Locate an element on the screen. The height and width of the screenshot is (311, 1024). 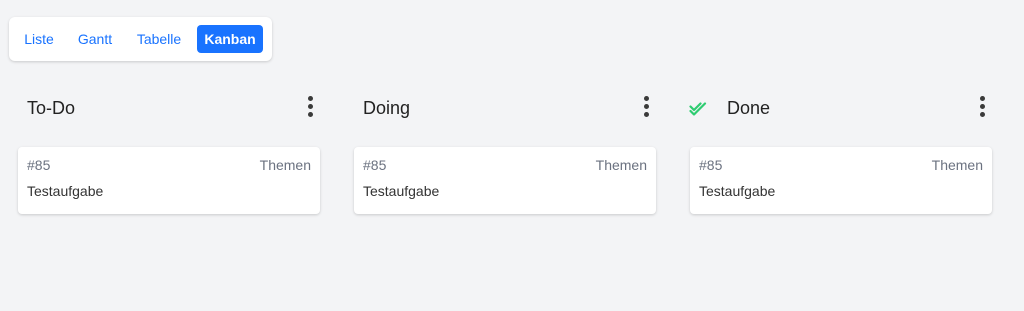
bucket-doing: Doing #85 Themen Testaufgabe is located at coordinates (505, 149).